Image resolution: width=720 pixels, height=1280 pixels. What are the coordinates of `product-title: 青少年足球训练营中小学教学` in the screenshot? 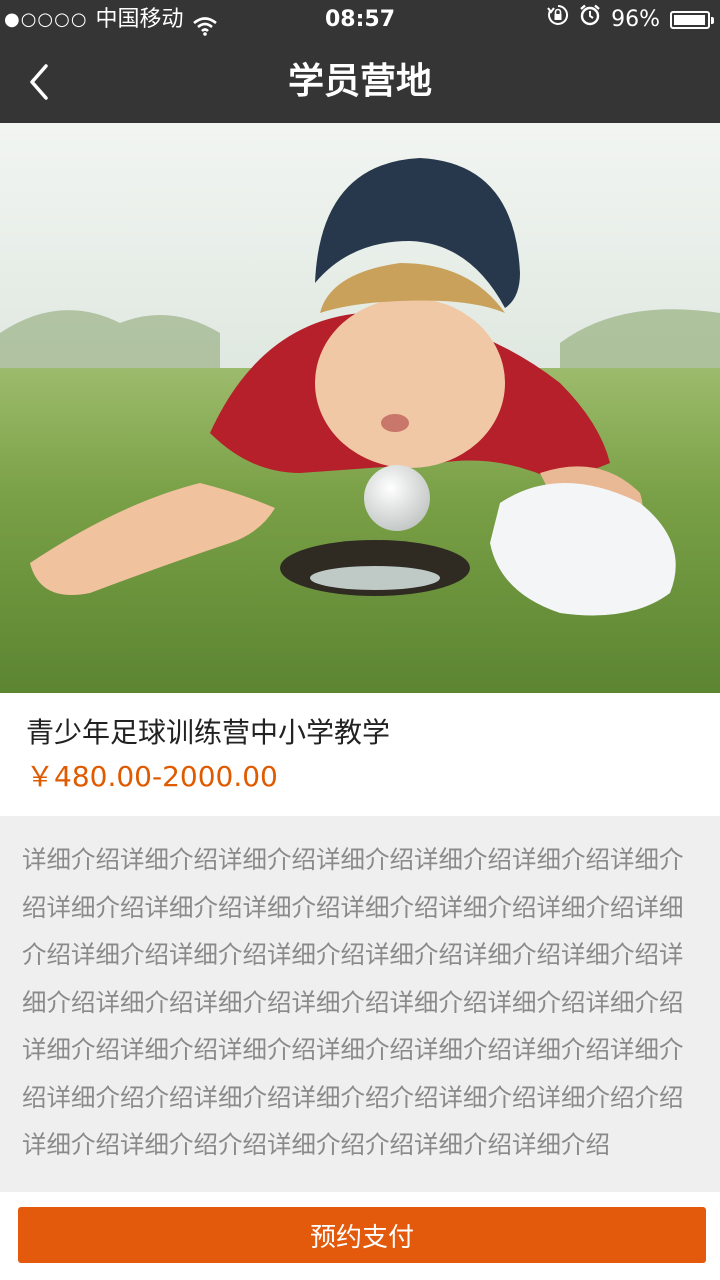 It's located at (208, 732).